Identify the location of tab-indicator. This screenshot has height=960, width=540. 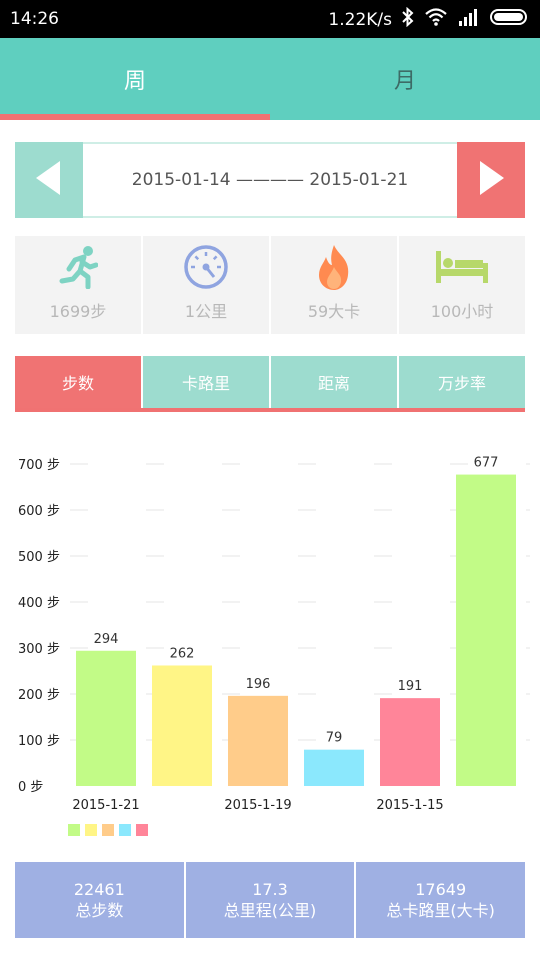
(135, 117).